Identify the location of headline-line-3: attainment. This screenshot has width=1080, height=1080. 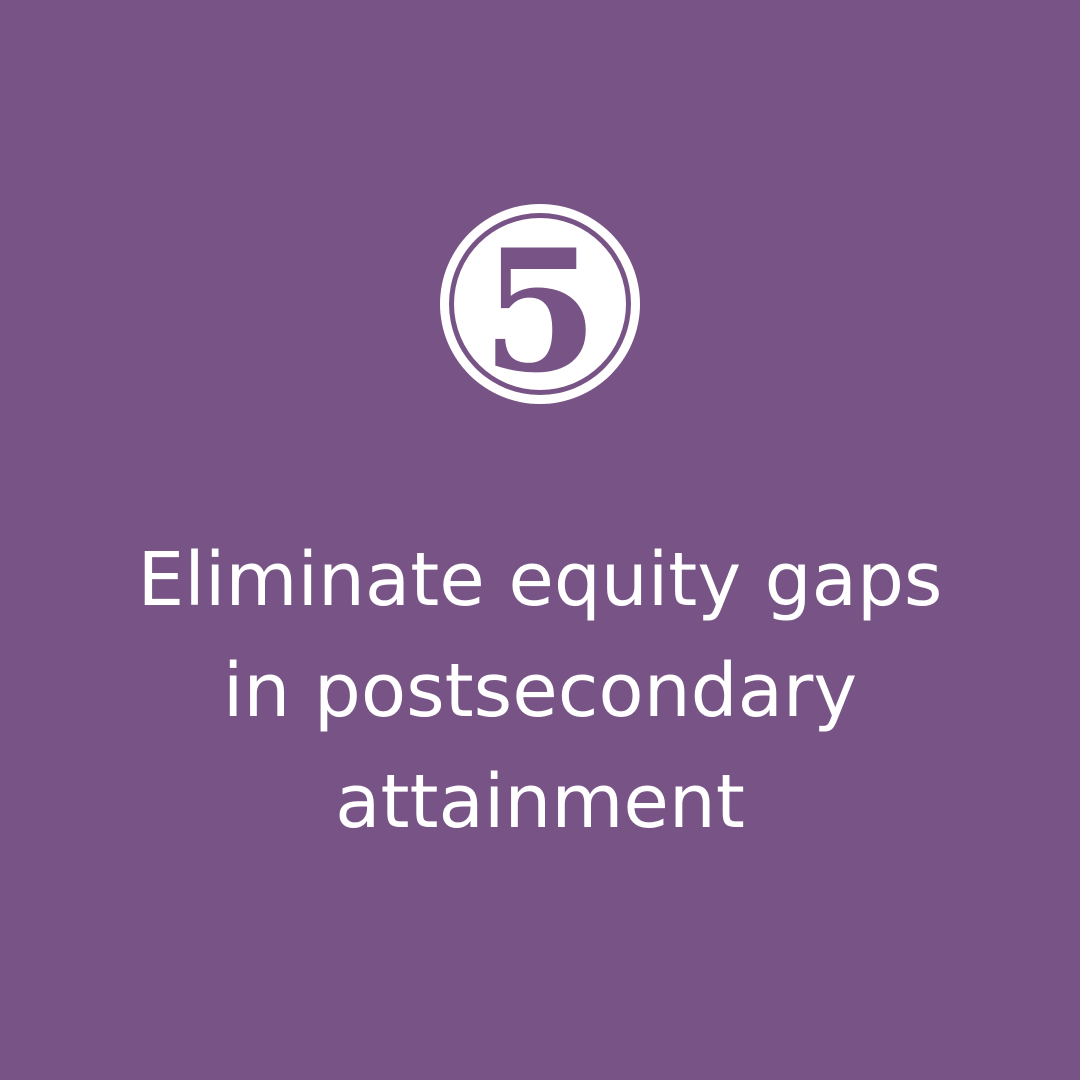
(540, 802).